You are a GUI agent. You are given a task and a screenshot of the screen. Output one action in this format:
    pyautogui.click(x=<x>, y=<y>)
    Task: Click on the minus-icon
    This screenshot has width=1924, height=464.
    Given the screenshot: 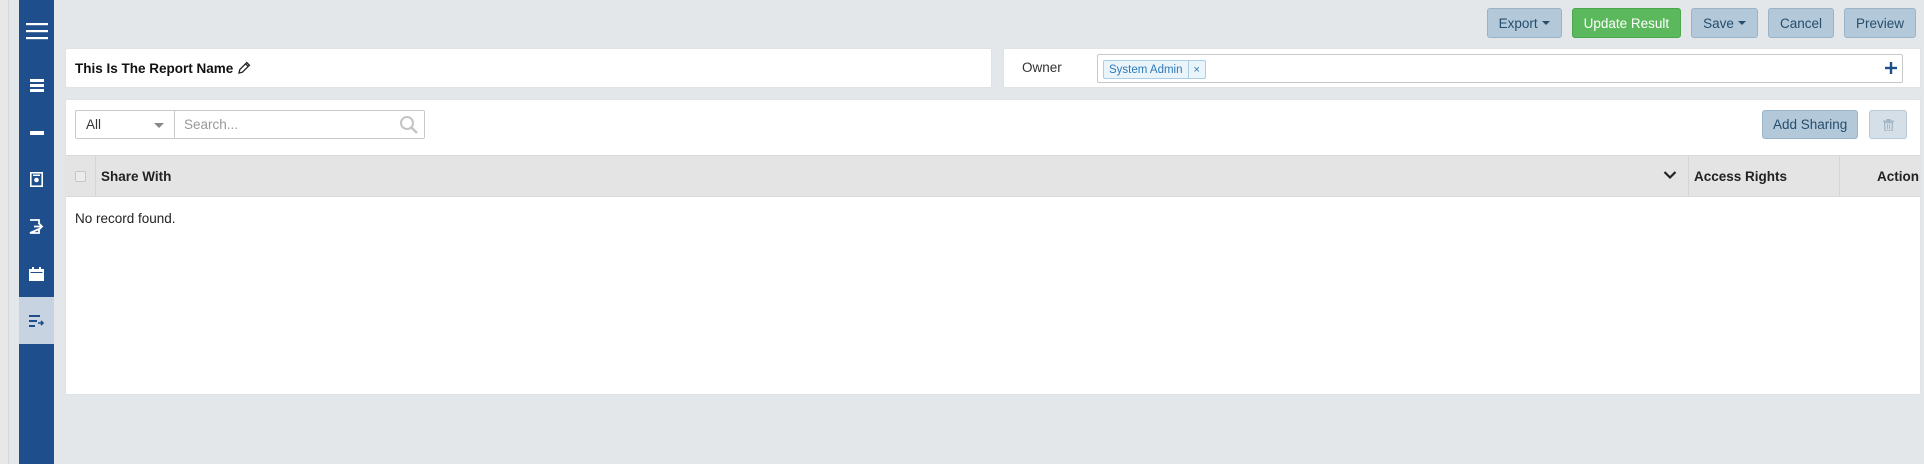 What is the action you would take?
    pyautogui.click(x=36, y=132)
    